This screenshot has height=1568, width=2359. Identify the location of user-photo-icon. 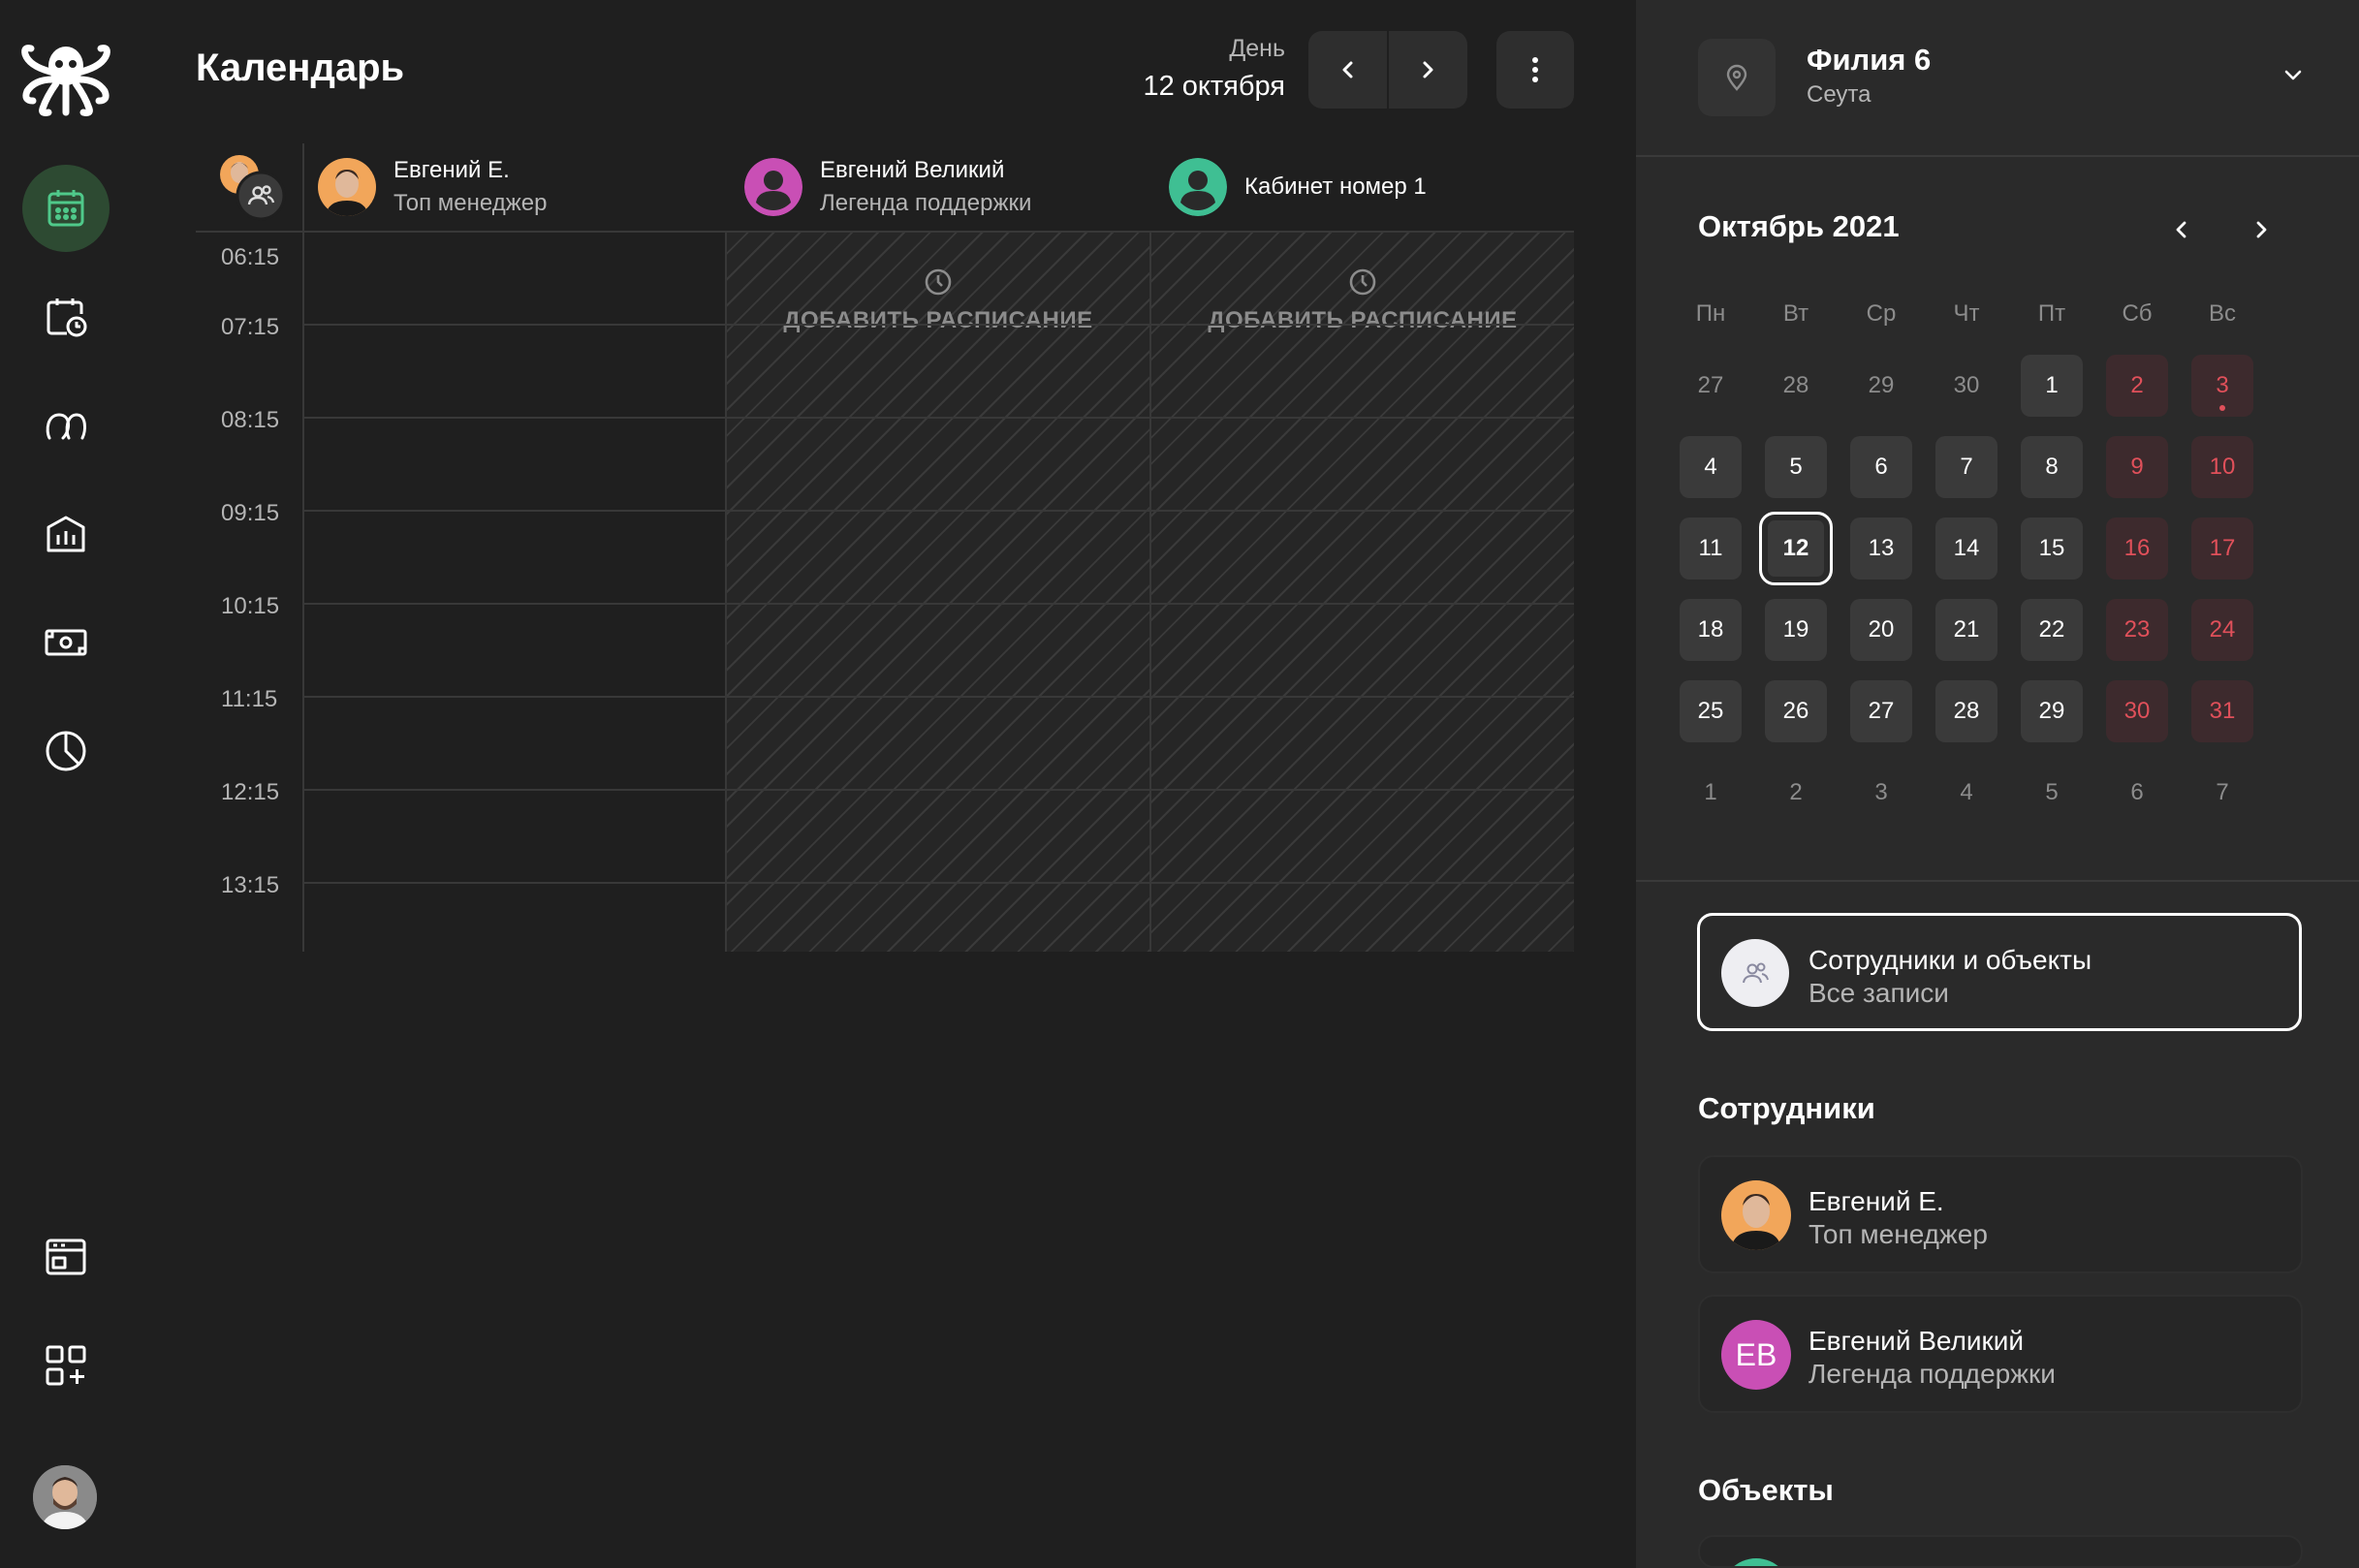
(65, 1497).